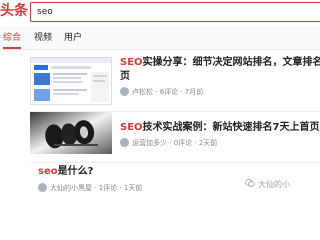  Describe the element at coordinates (75, 171) in the screenshot. I see `title-text: 是什么?` at that location.